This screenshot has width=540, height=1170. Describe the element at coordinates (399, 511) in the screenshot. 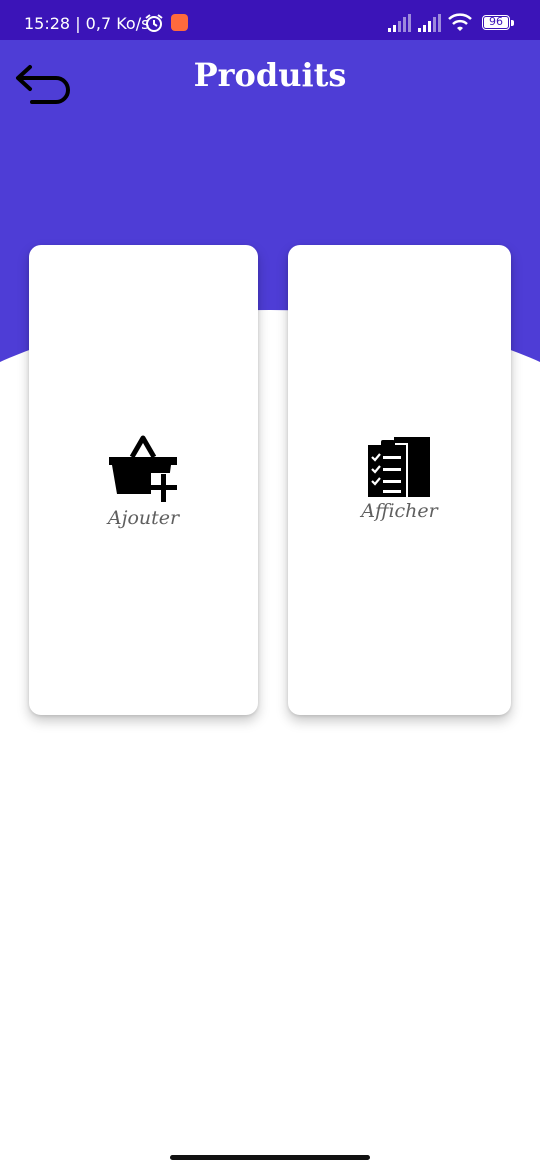

I see `view-label: Afficher` at that location.